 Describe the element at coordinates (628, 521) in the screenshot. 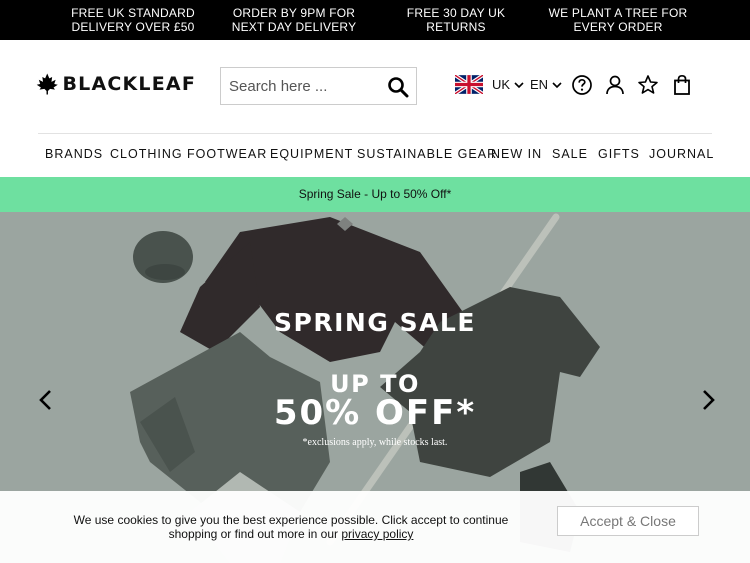

I see `accept-close-button: Accept & Close` at that location.